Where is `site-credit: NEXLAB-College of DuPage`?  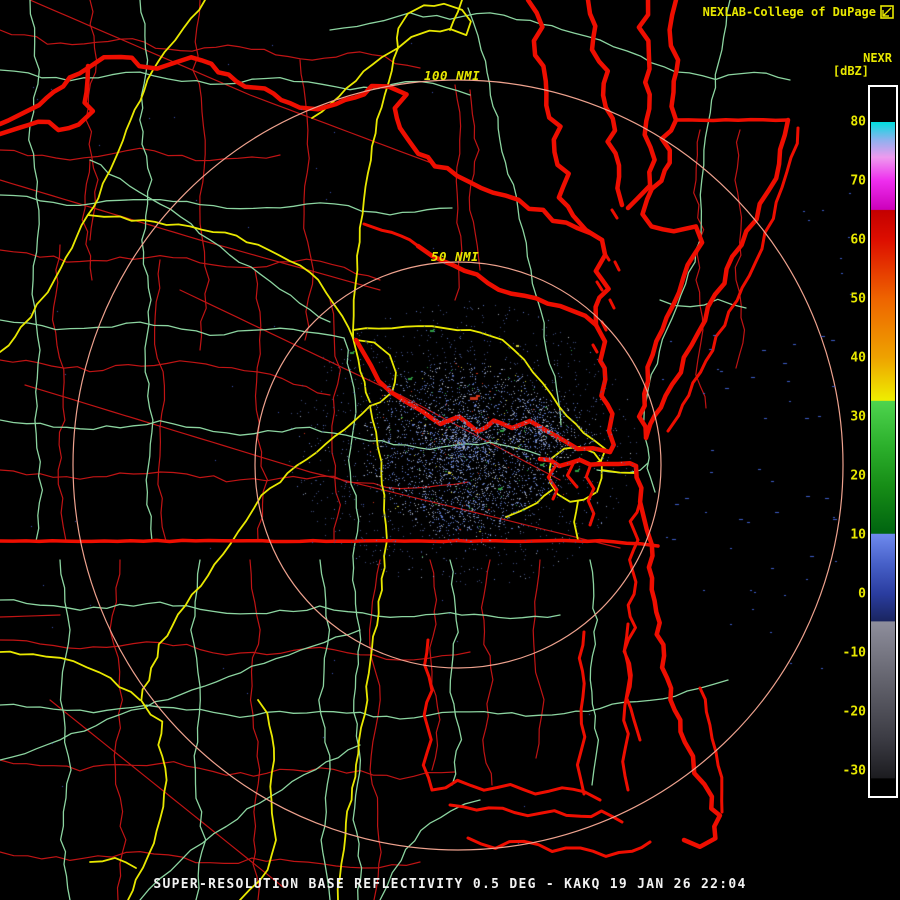 site-credit: NEXLAB-College of DuPage is located at coordinates (789, 12).